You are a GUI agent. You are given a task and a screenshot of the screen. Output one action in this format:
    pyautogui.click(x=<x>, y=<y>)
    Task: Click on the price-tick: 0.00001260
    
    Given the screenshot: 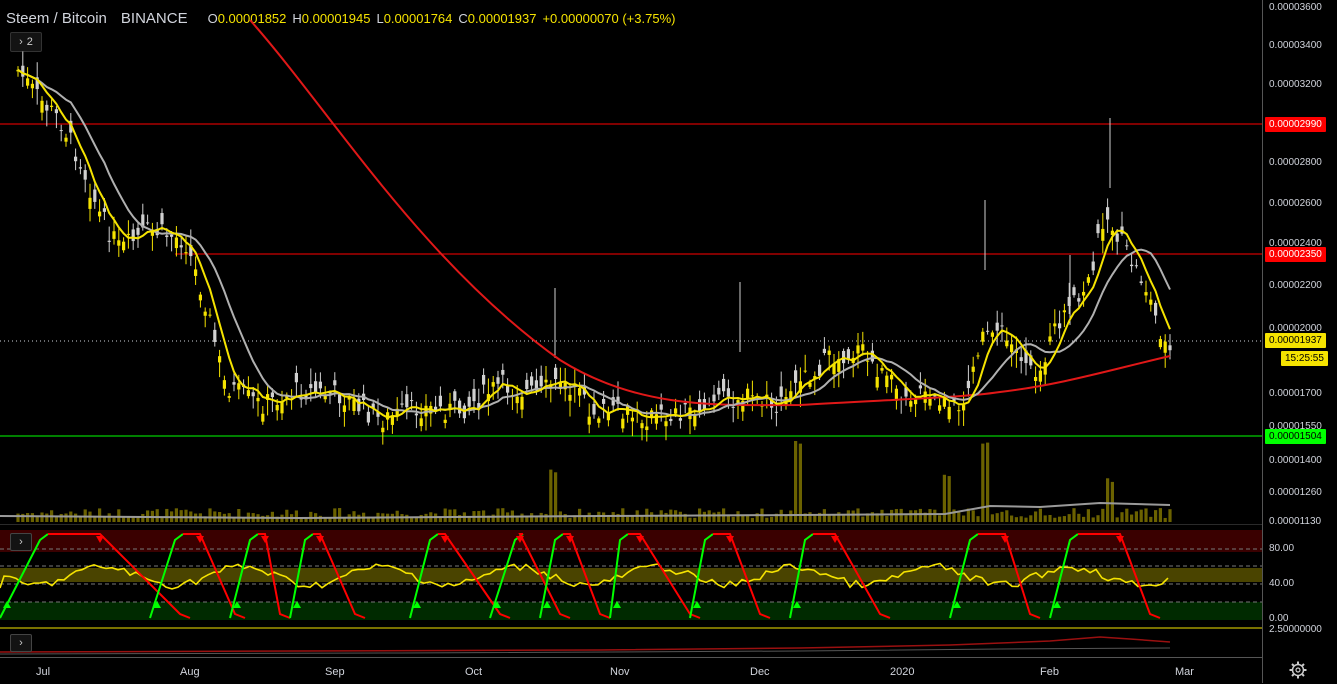 What is the action you would take?
    pyautogui.click(x=1295, y=492)
    